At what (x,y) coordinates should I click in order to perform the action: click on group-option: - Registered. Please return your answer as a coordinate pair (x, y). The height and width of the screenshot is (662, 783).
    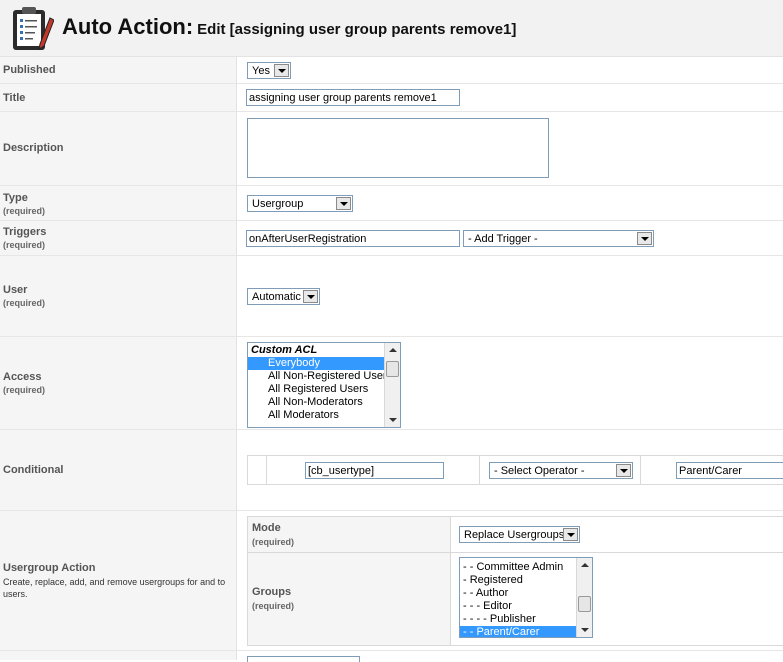
    Looking at the image, I should click on (526, 580).